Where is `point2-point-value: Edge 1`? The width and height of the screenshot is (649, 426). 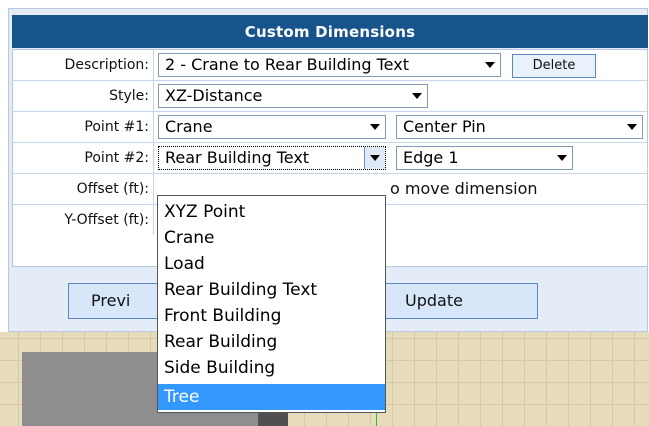
point2-point-value: Edge 1 is located at coordinates (431, 157).